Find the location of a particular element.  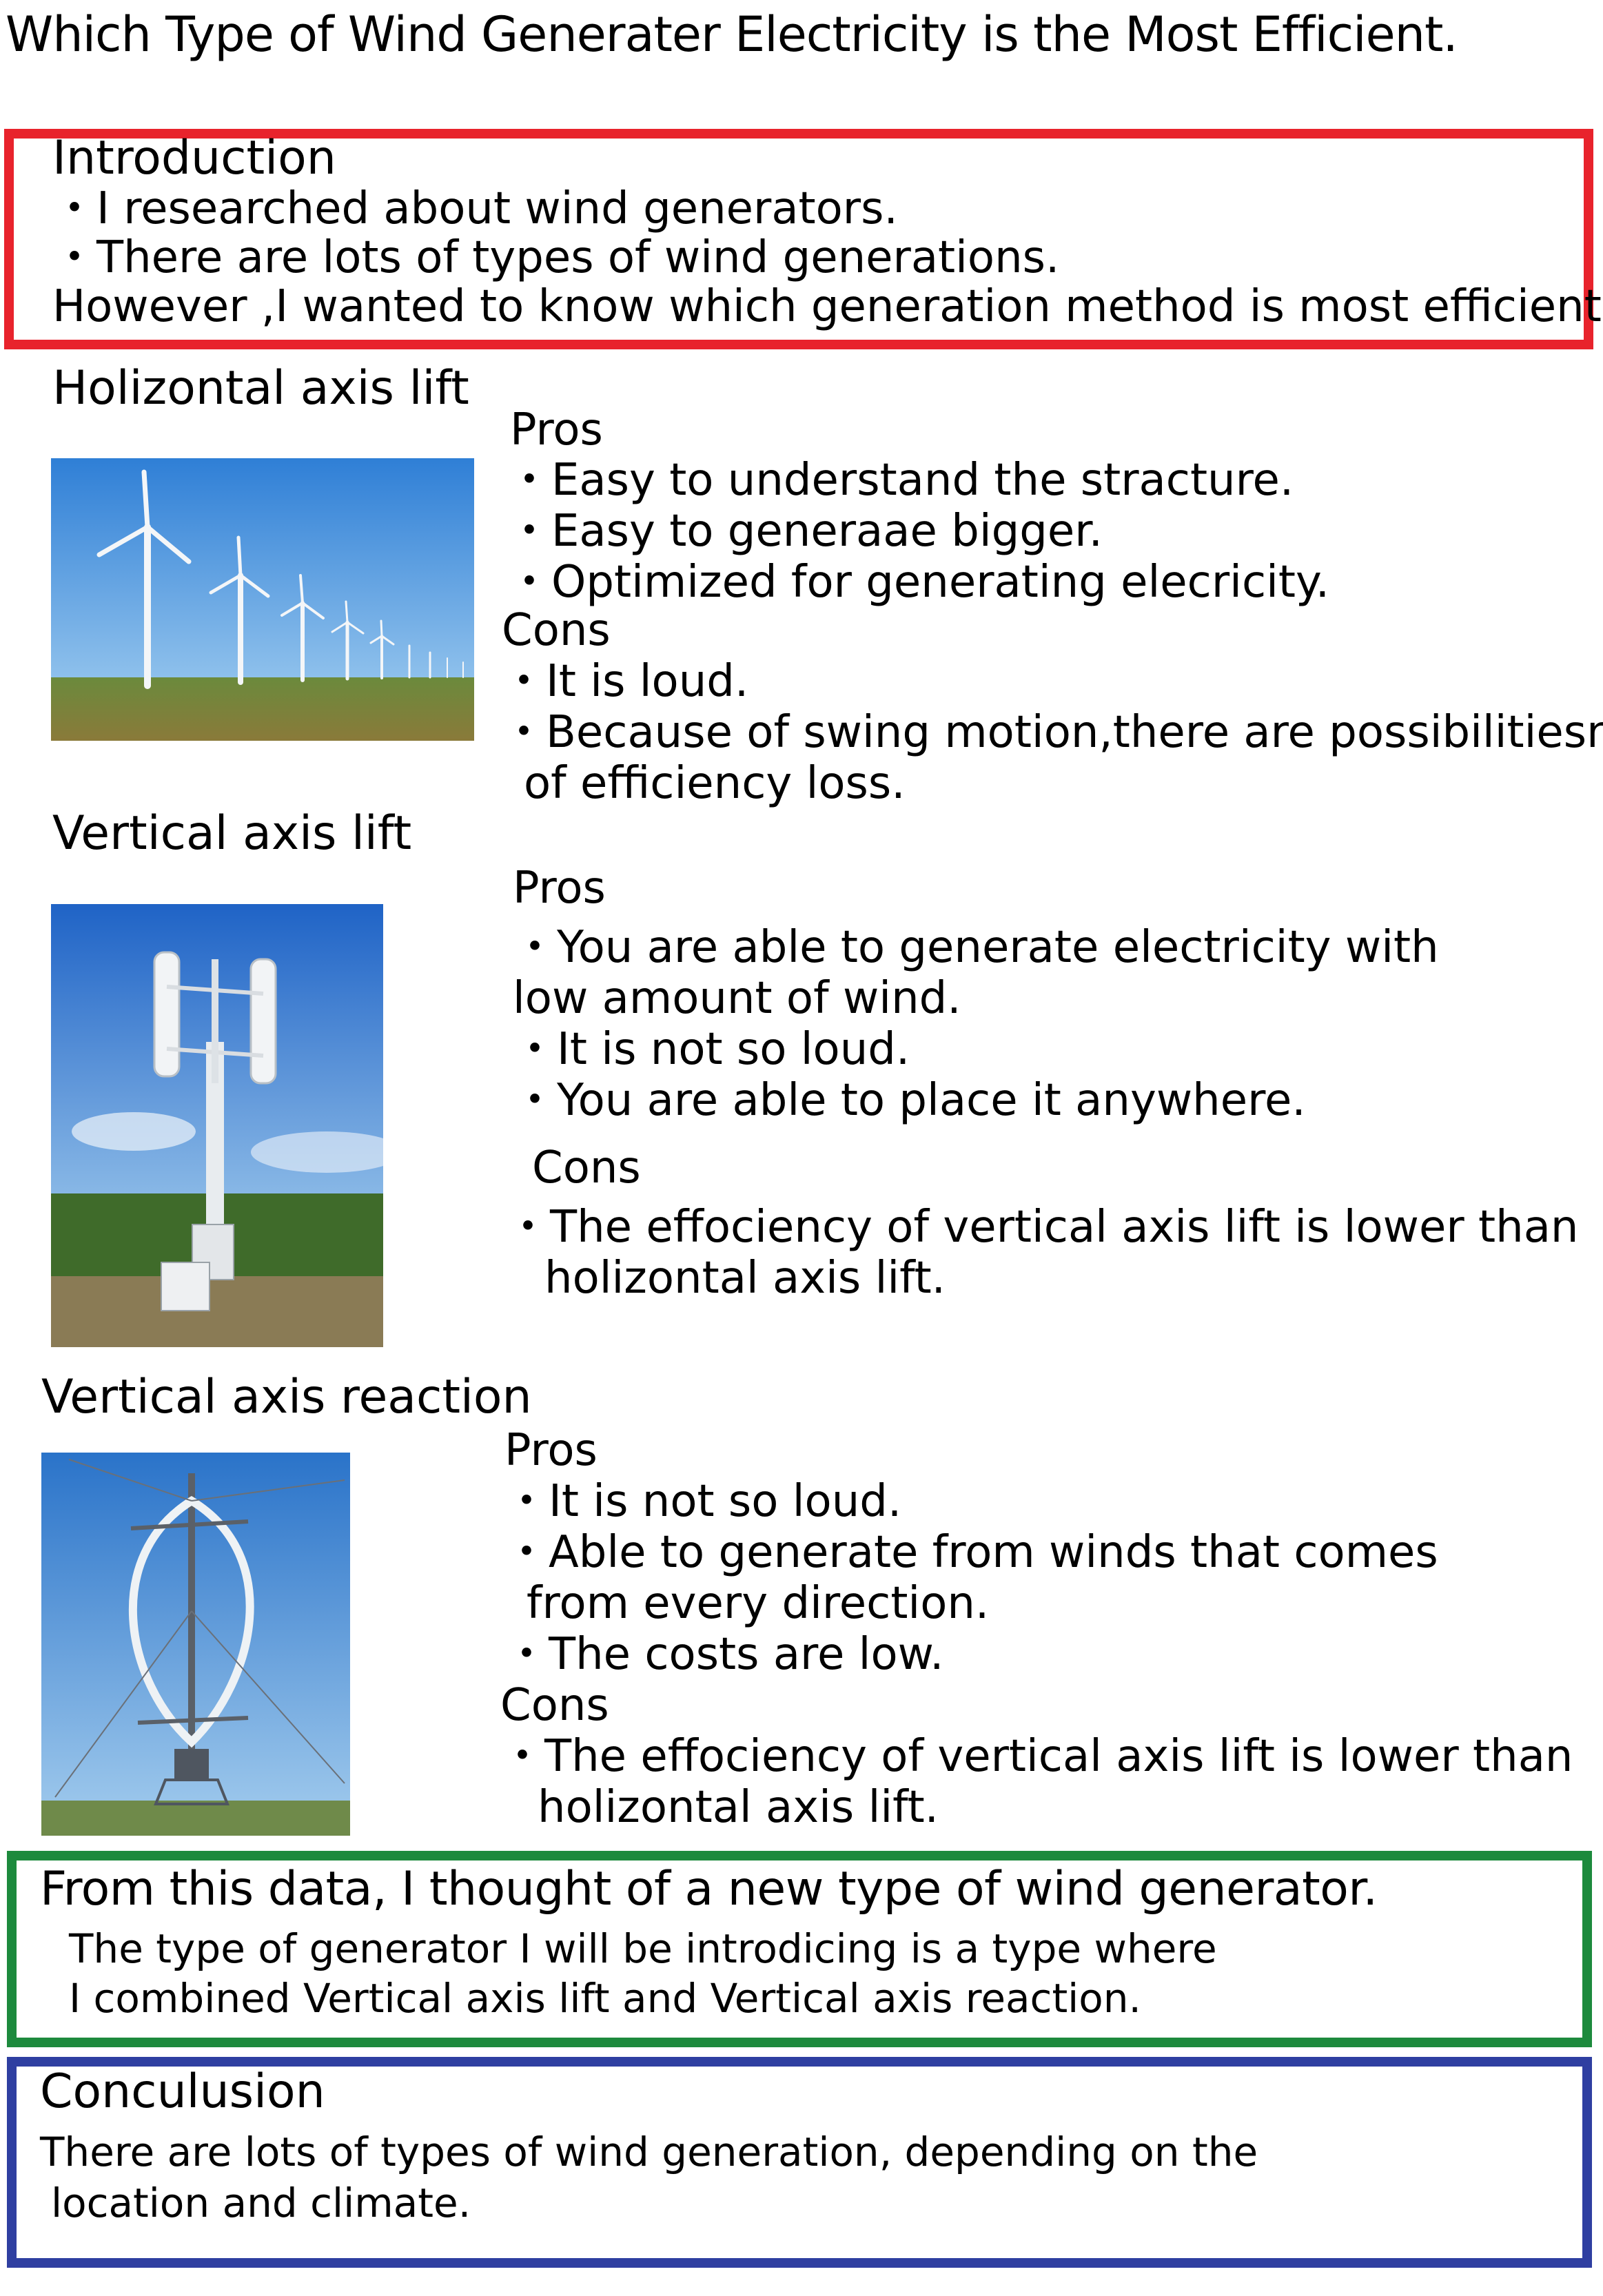

introduction-line-1: ・I researched about wind generators. is located at coordinates (475, 208).